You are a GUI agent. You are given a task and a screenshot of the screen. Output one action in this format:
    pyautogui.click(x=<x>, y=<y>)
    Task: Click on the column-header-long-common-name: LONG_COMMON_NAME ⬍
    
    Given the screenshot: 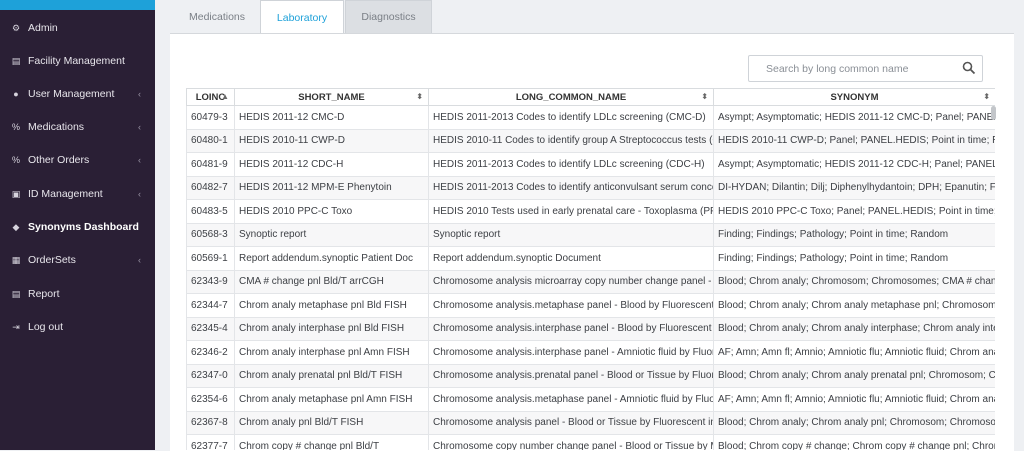 What is the action you would take?
    pyautogui.click(x=571, y=97)
    